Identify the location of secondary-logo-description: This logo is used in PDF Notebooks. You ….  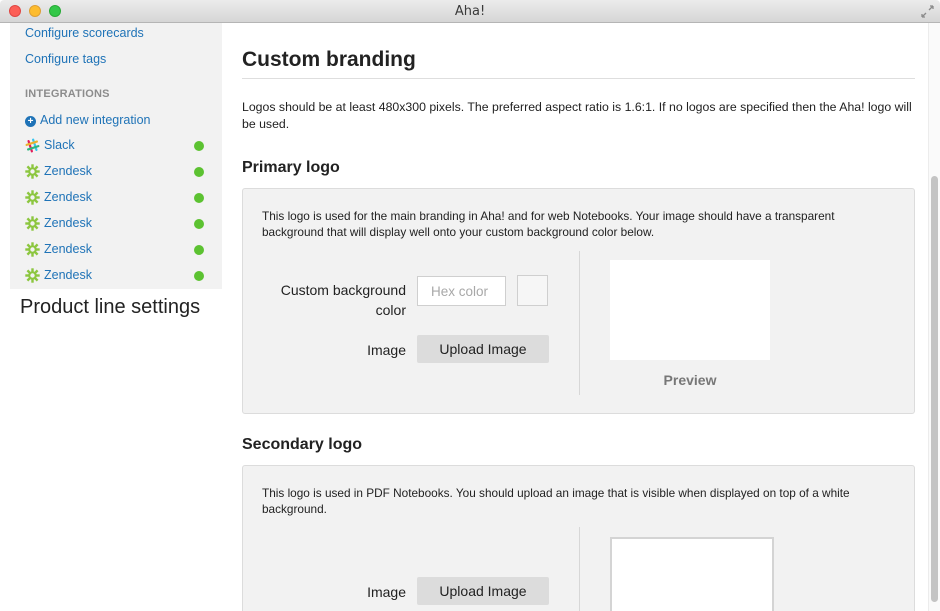
(556, 501).